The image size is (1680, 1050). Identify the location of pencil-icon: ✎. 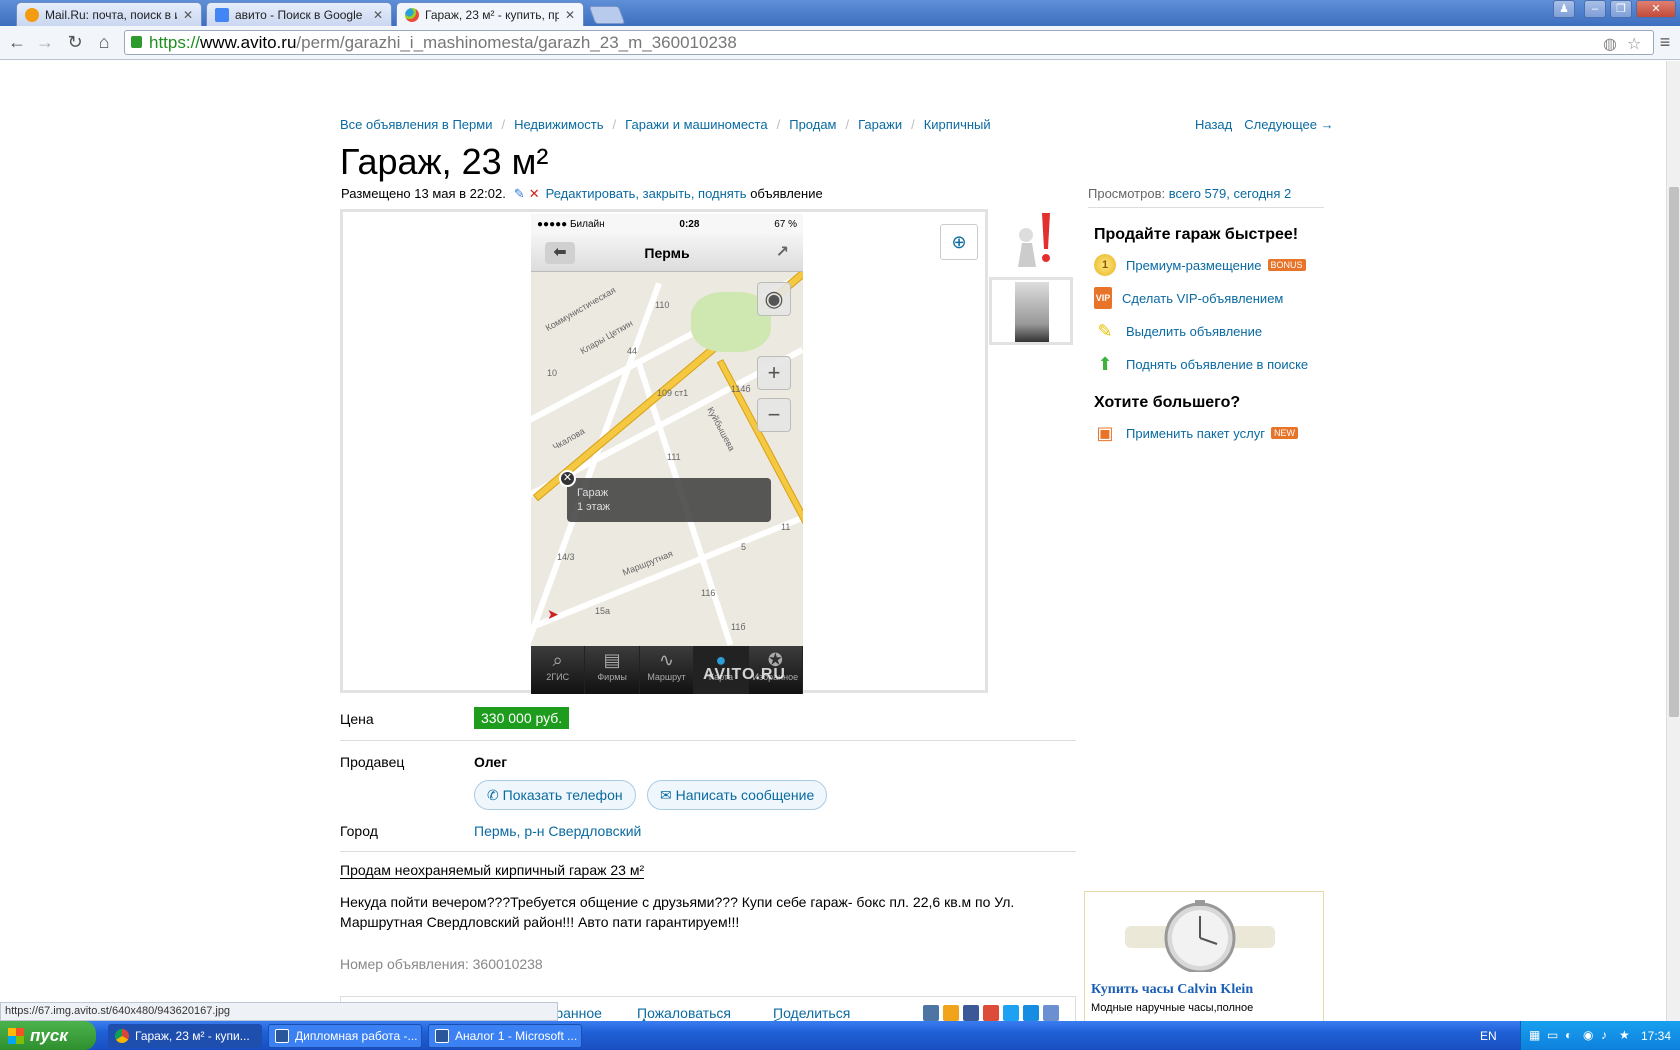
(519, 193).